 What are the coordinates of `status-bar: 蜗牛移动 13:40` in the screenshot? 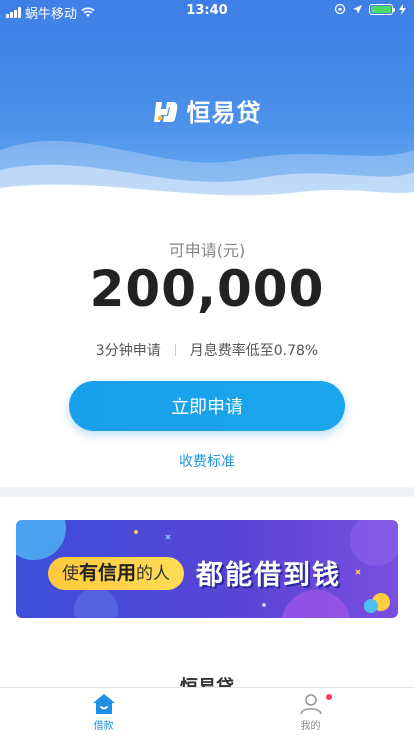 It's located at (207, 11).